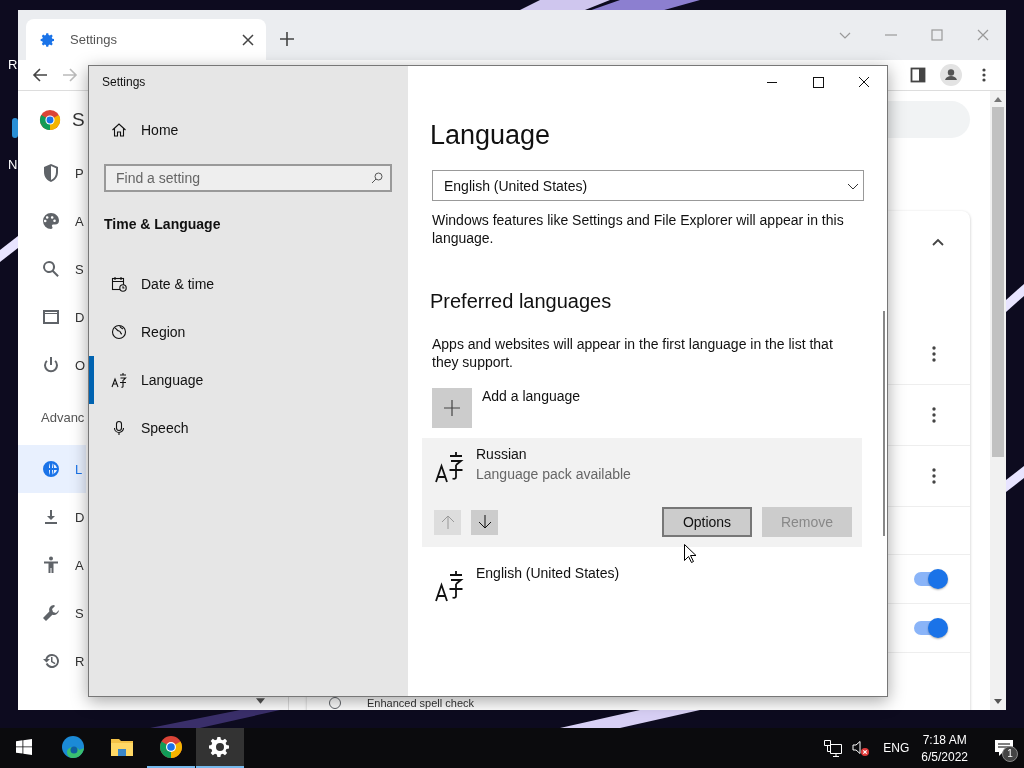 This screenshot has height=768, width=1024. I want to click on desktop-app-icon, so click(15, 128).